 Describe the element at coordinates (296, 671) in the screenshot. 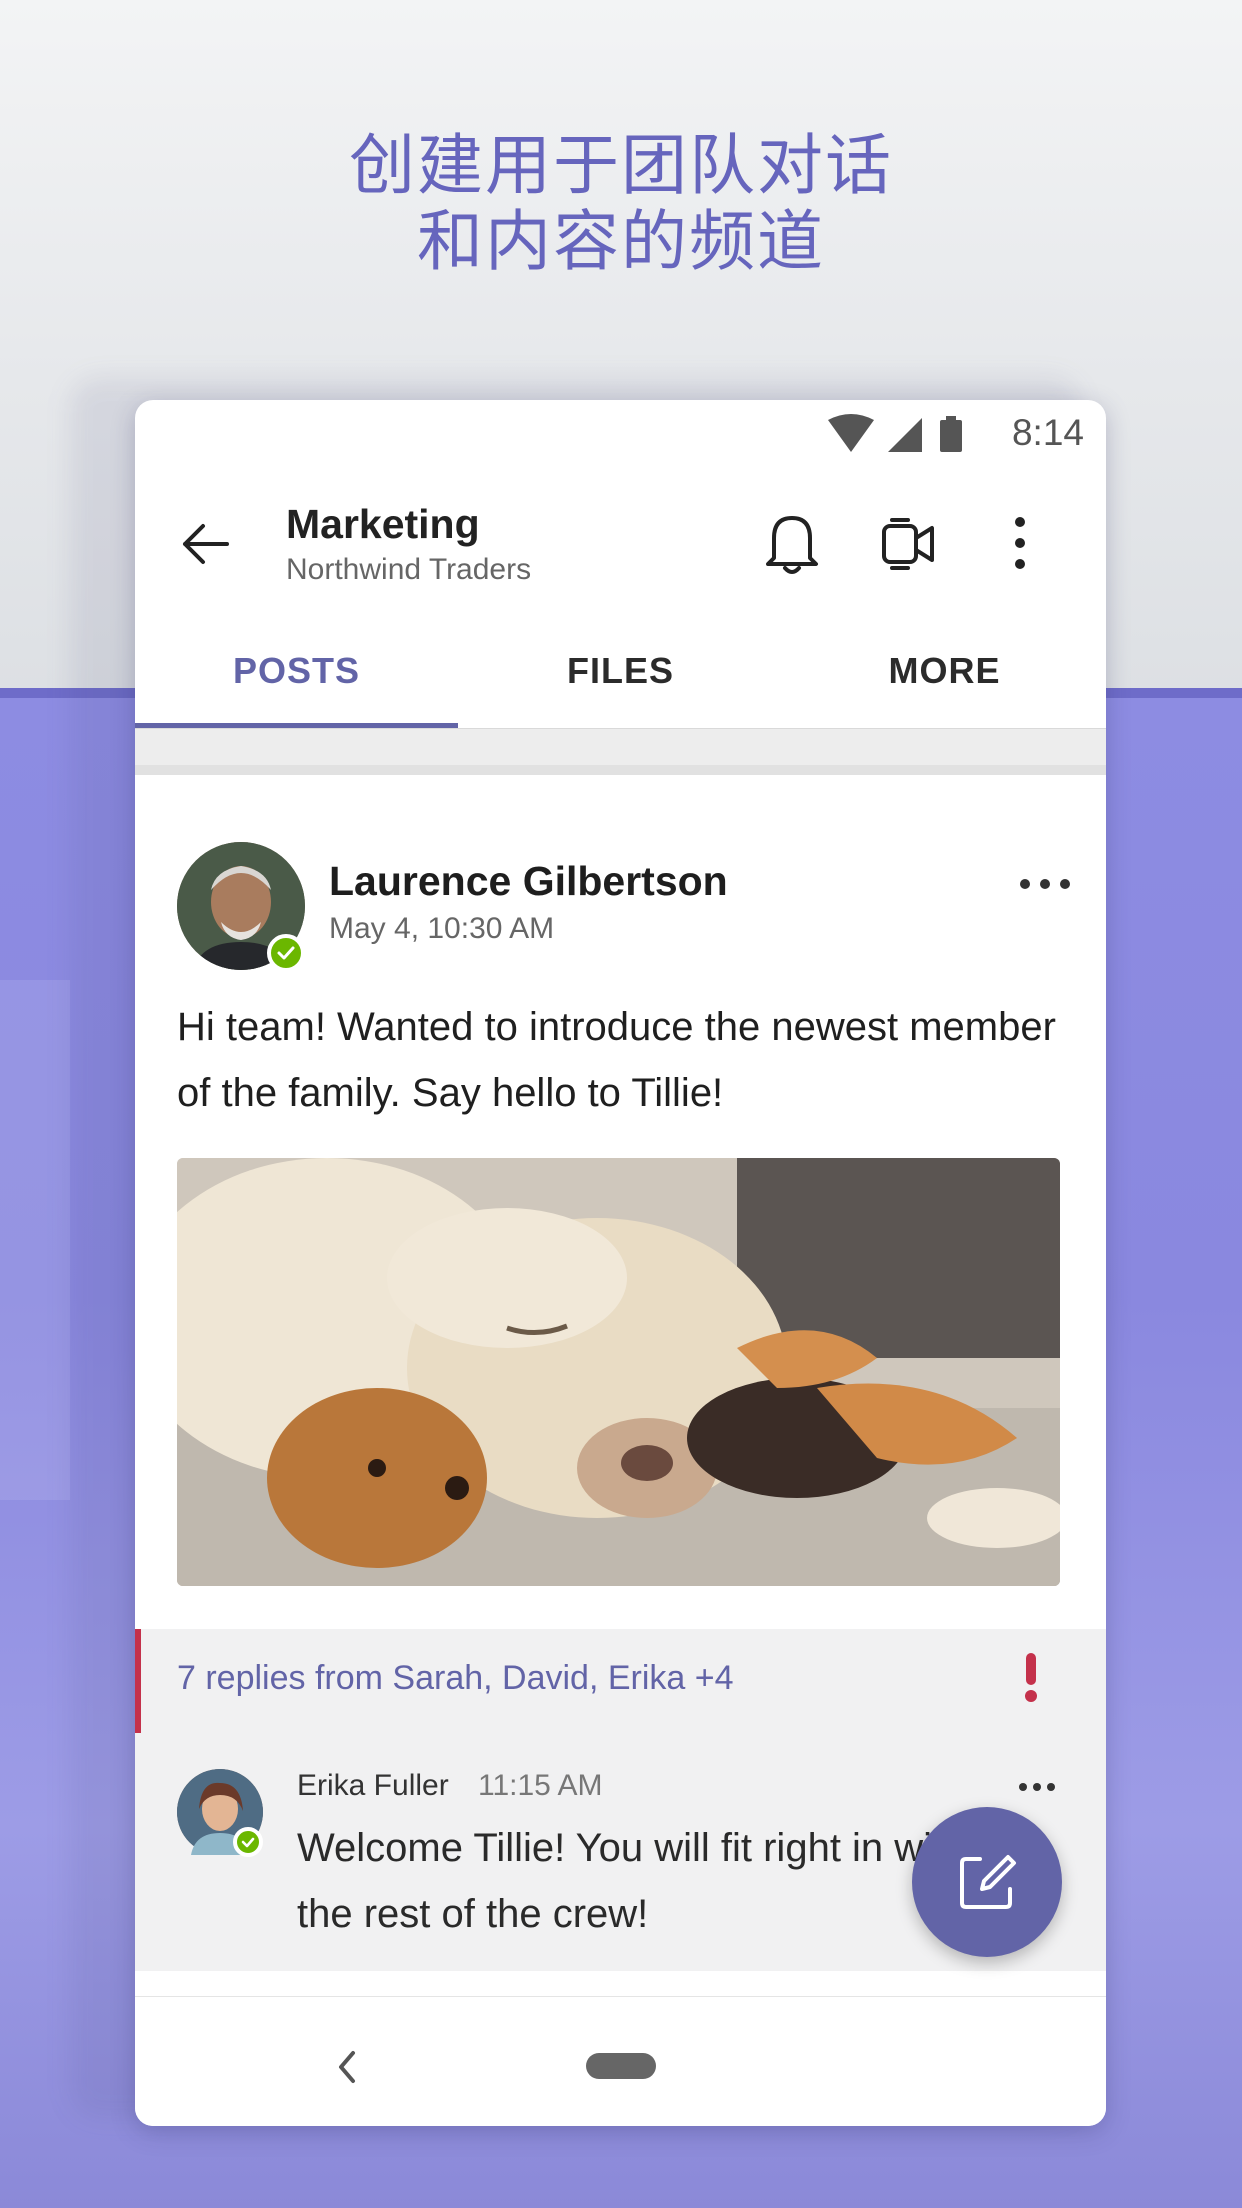

I see `tab-posts: POSTS` at that location.